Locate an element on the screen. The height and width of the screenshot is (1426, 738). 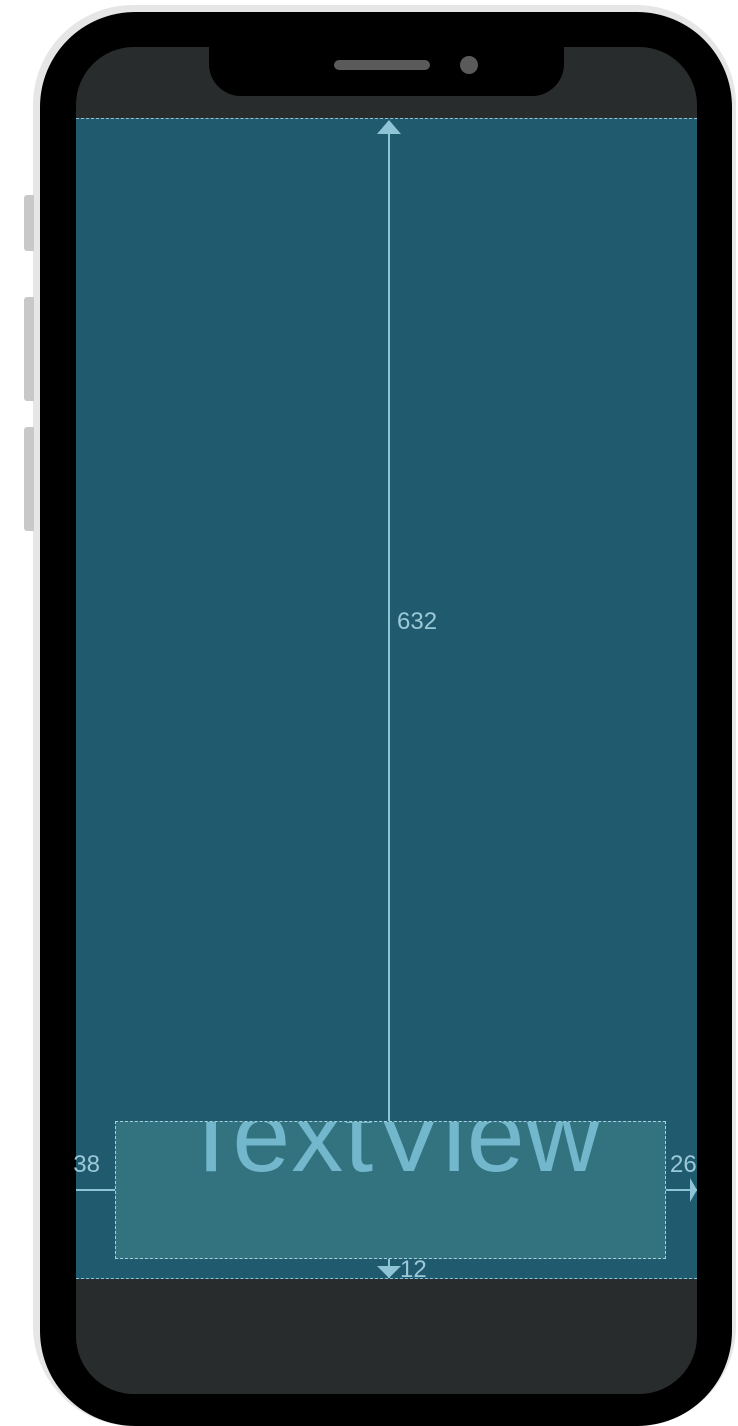
bottom-constraint-arrow-icon is located at coordinates (389, 1272).